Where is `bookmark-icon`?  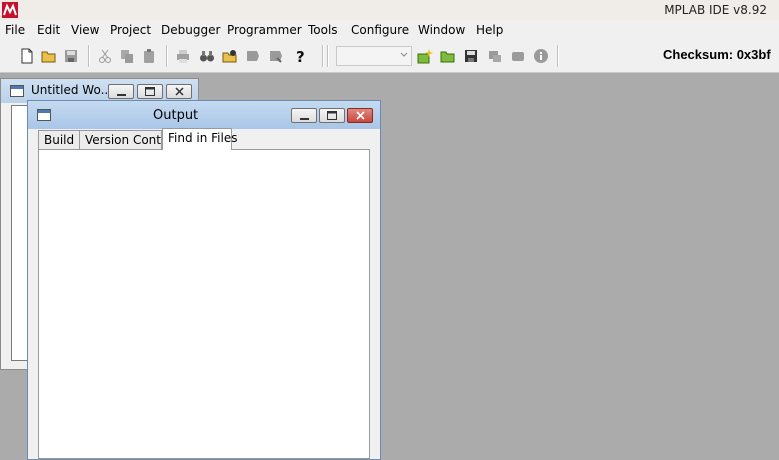
bookmark-icon is located at coordinates (253, 56).